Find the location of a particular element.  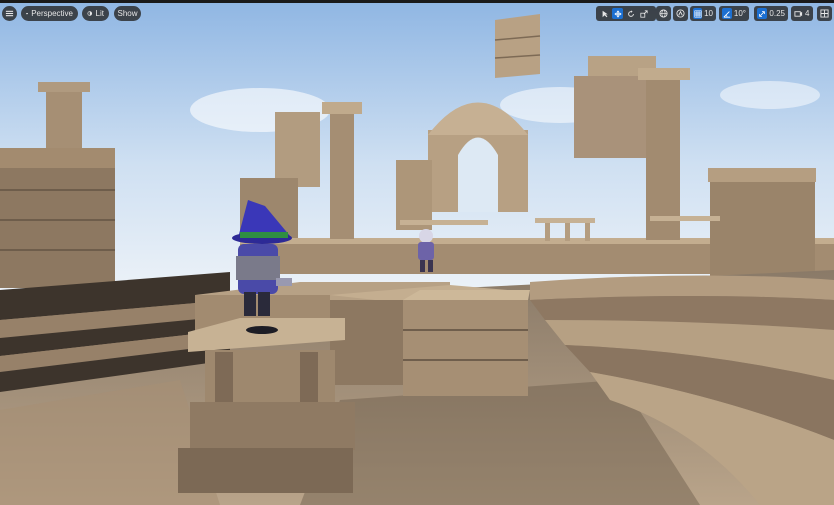

translate-tool is located at coordinates (617, 13).